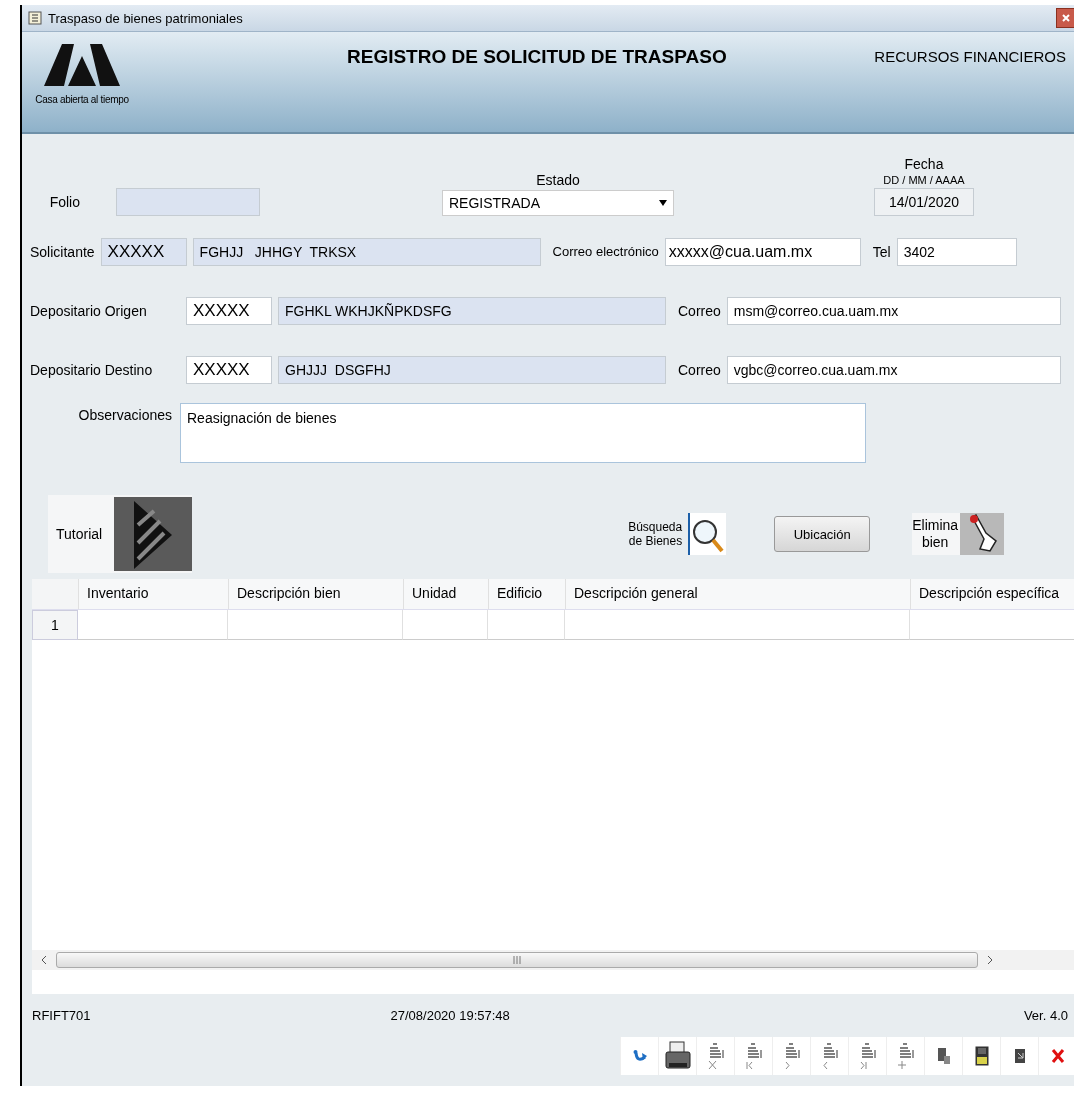 Image resolution: width=1074 pixels, height=1096 pixels. What do you see at coordinates (366, 251) in the screenshot?
I see `name-field: FGHJJ JHHGY TRKSX` at bounding box center [366, 251].